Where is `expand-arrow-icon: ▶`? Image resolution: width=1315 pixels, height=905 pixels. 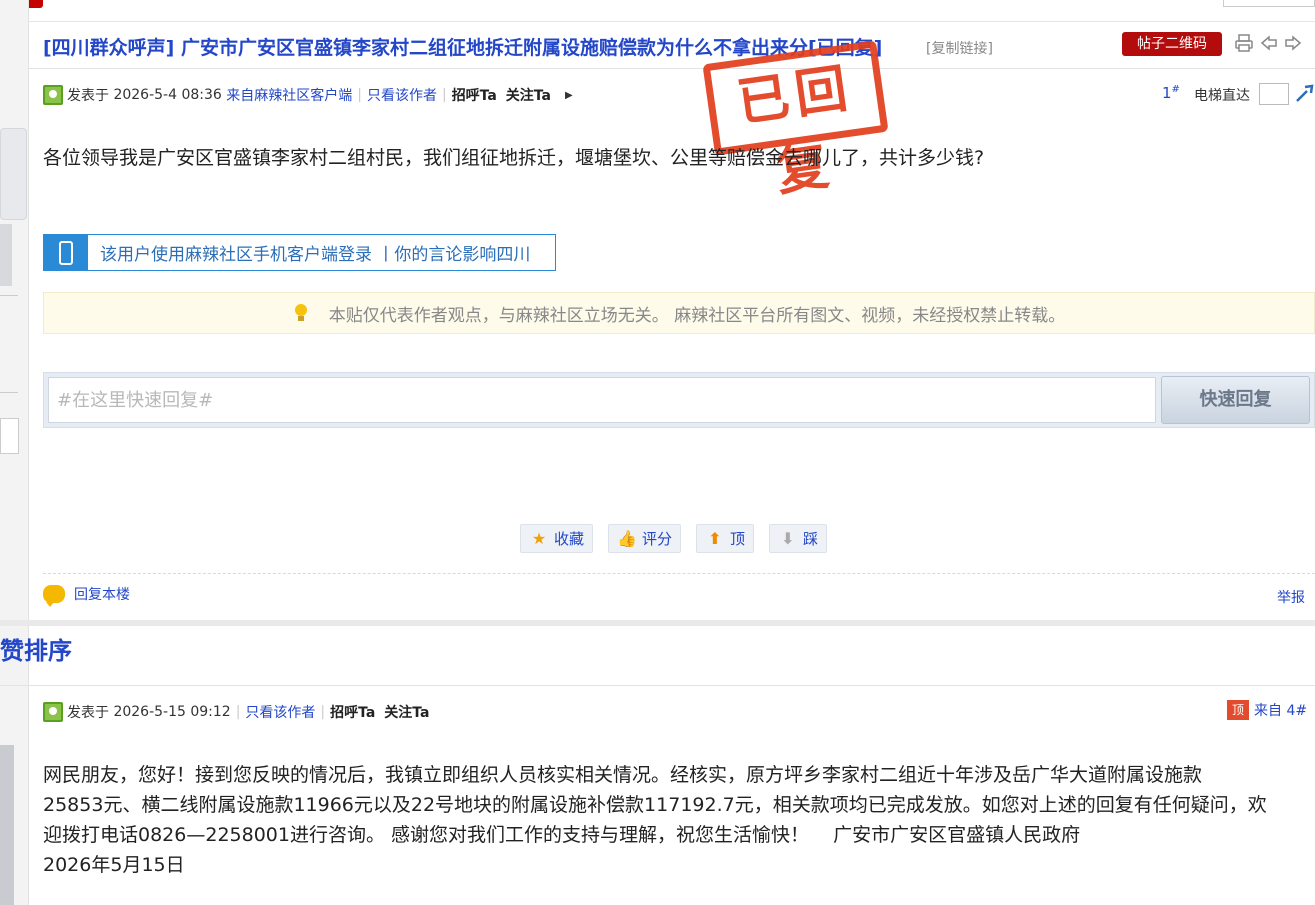
expand-arrow-icon: ▶ is located at coordinates (569, 95).